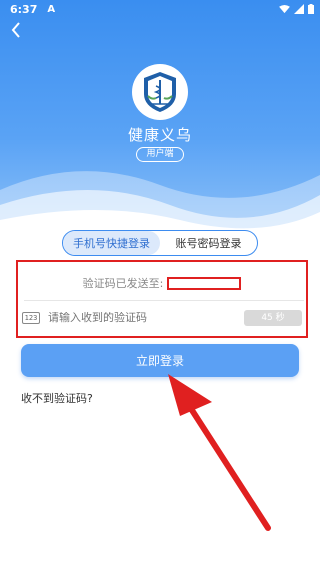 This screenshot has height=569, width=320. I want to click on app-badge: 用户端, so click(160, 154).